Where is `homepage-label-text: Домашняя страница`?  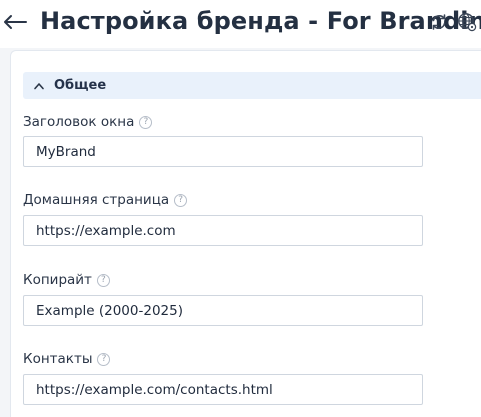
homepage-label-text: Домашняя страница is located at coordinates (96, 200).